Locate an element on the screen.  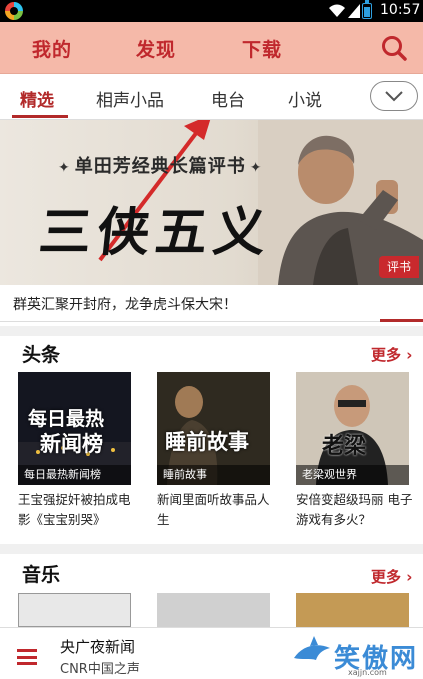
search-icon is located at coordinates (394, 48).